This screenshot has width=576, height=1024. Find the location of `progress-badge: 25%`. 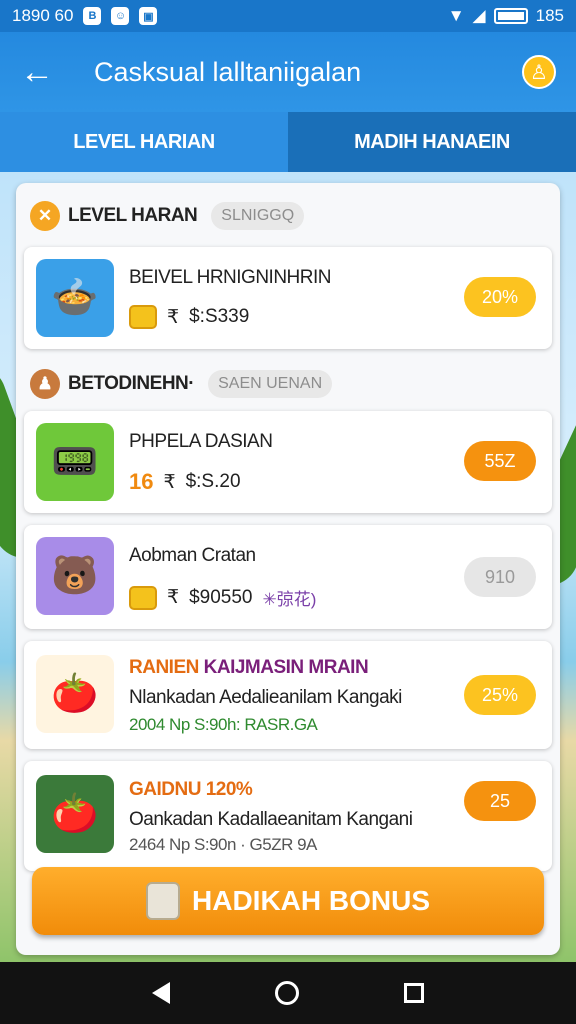

progress-badge: 25% is located at coordinates (500, 695).